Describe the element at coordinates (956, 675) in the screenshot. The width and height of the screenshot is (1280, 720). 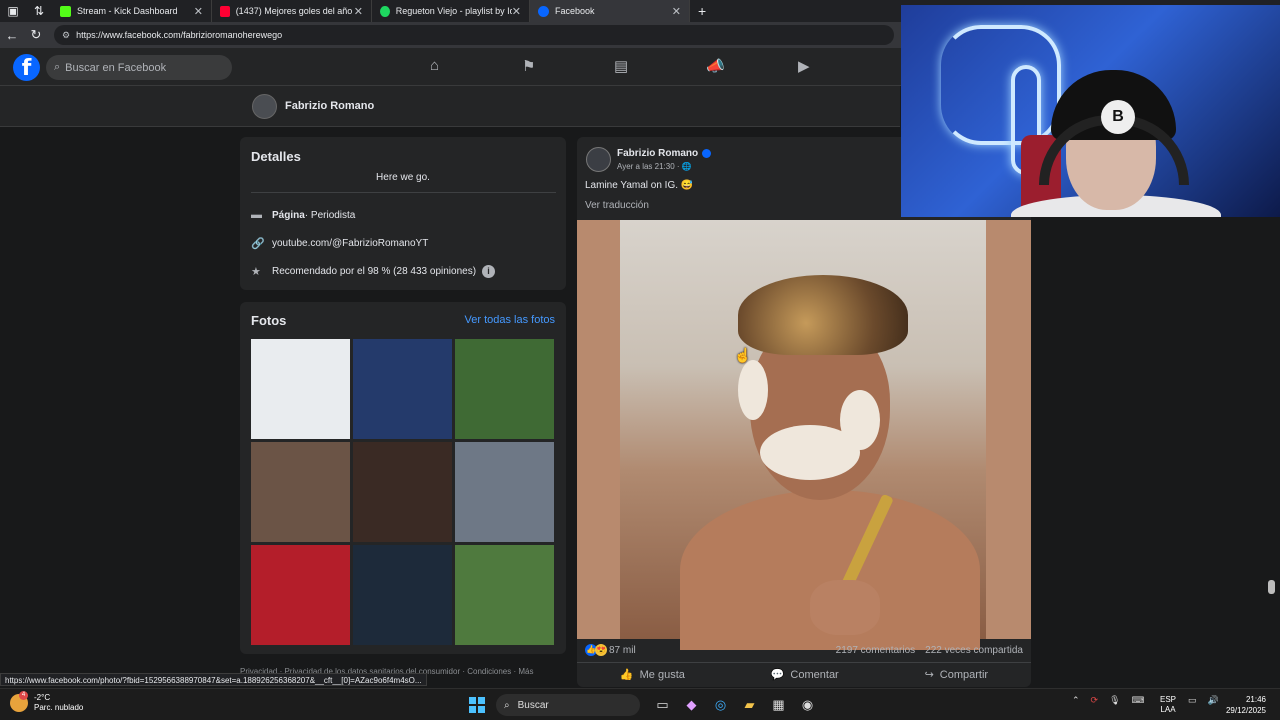
I see `share-button: ↪ Compartir` at that location.